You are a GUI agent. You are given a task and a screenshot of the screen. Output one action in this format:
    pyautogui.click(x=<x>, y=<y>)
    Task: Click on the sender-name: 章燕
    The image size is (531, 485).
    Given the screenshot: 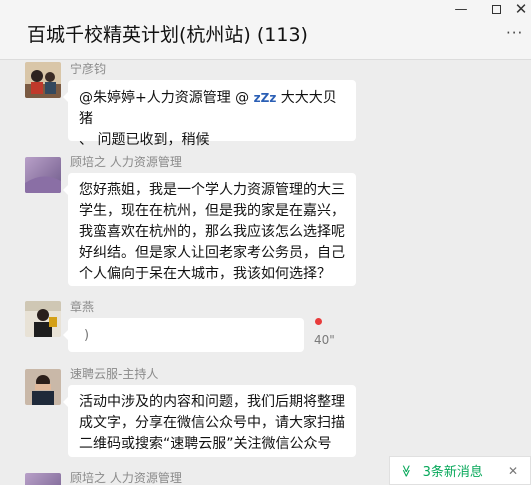 What is the action you would take?
    pyautogui.click(x=82, y=307)
    